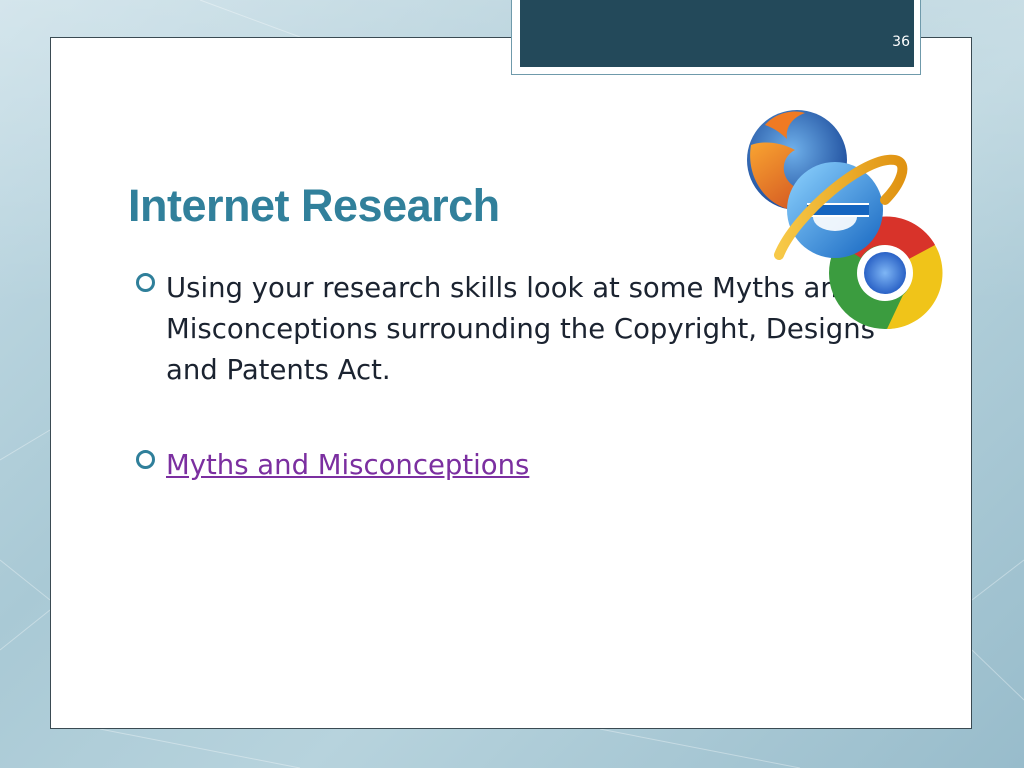  What do you see at coordinates (901, 42) in the screenshot?
I see `slide-number: 36` at bounding box center [901, 42].